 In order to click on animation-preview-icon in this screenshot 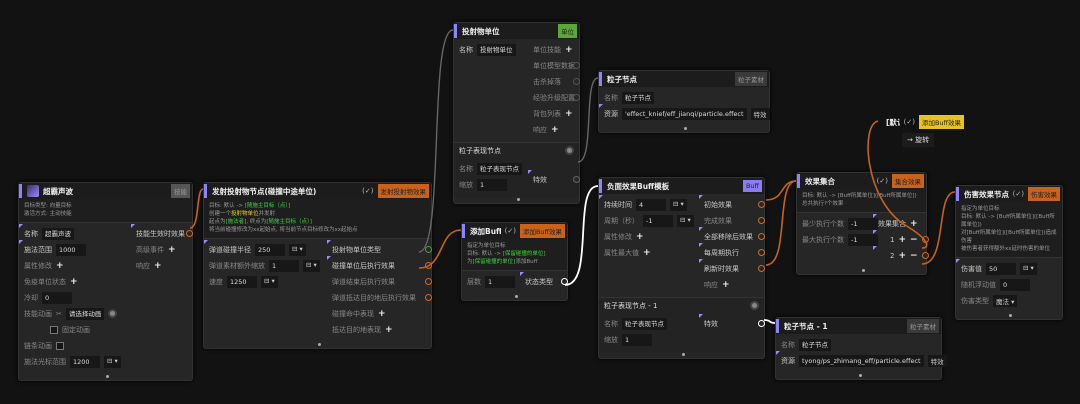, I will do `click(113, 313)`.